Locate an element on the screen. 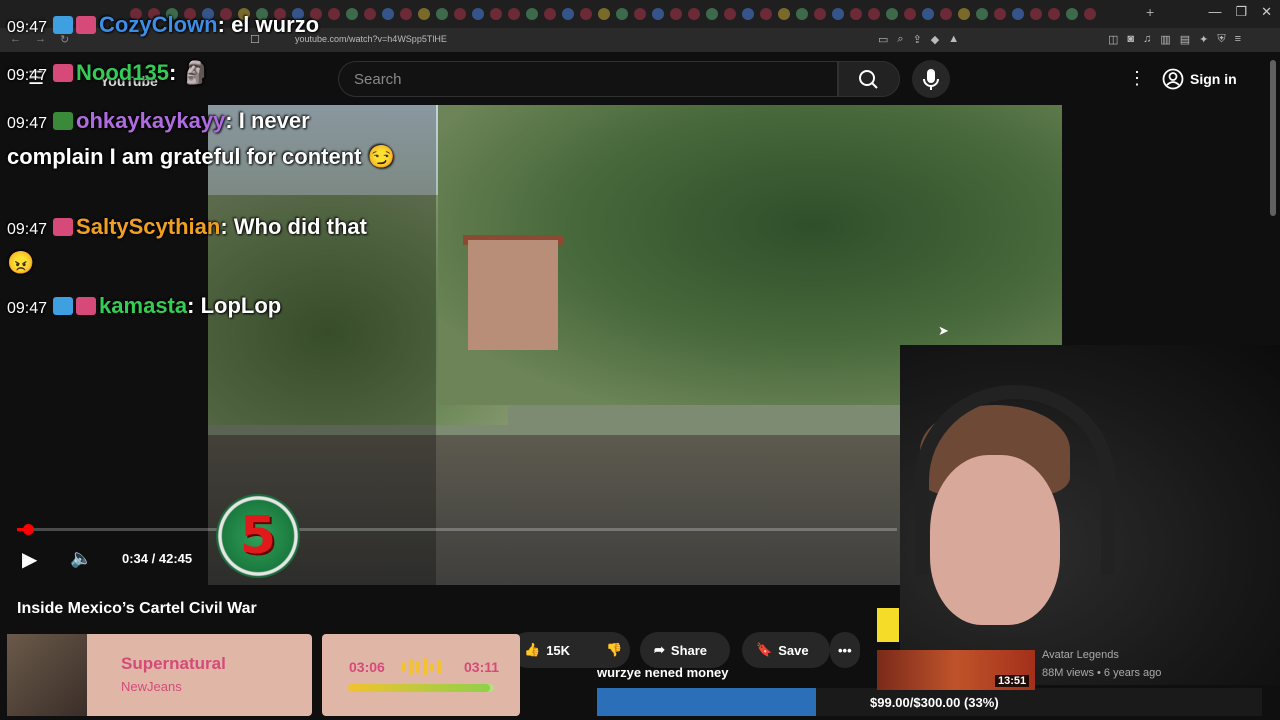  chat-username: Nood135 is located at coordinates (122, 72).